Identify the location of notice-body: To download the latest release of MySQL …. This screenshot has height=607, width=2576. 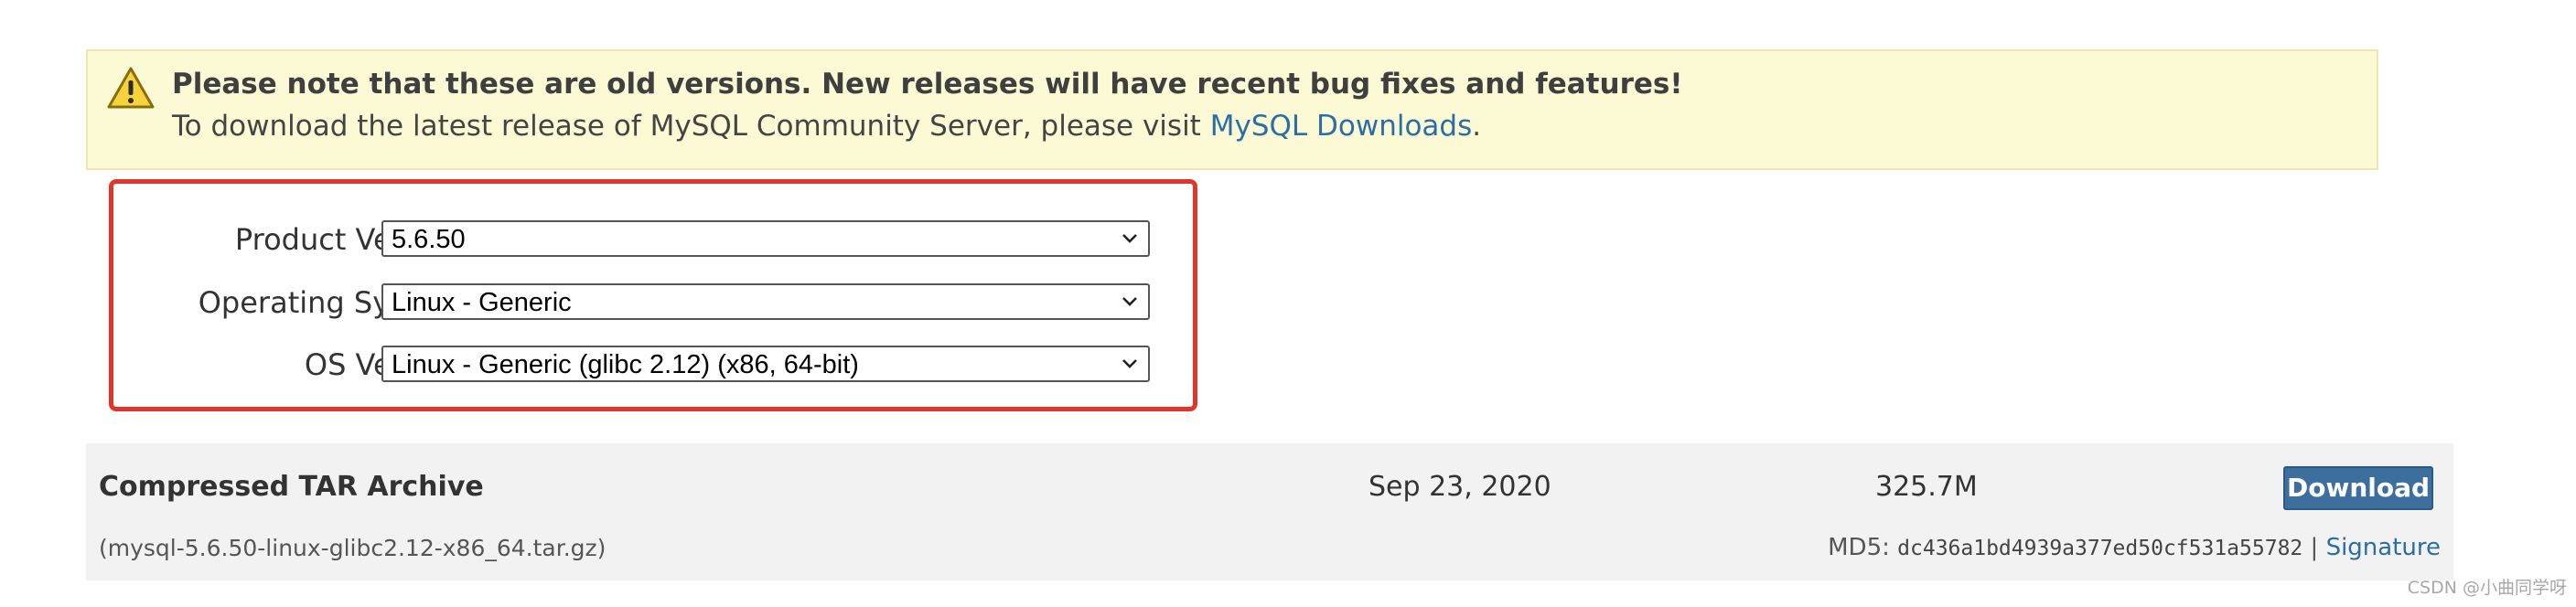
(827, 126).